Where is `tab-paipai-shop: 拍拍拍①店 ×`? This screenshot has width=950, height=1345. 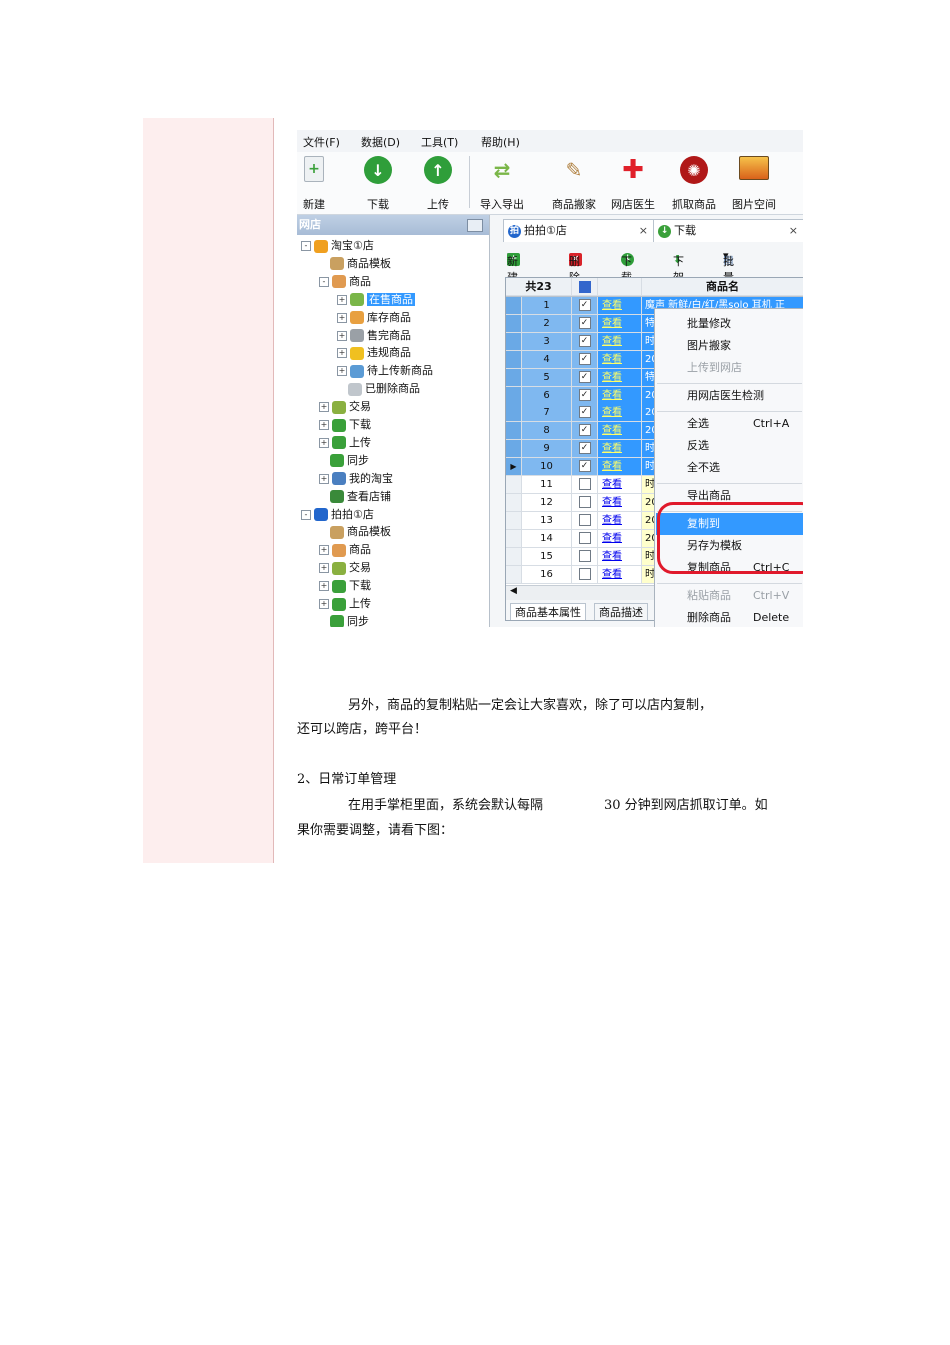
tab-paipai-shop: 拍拍拍①店 × is located at coordinates (579, 230).